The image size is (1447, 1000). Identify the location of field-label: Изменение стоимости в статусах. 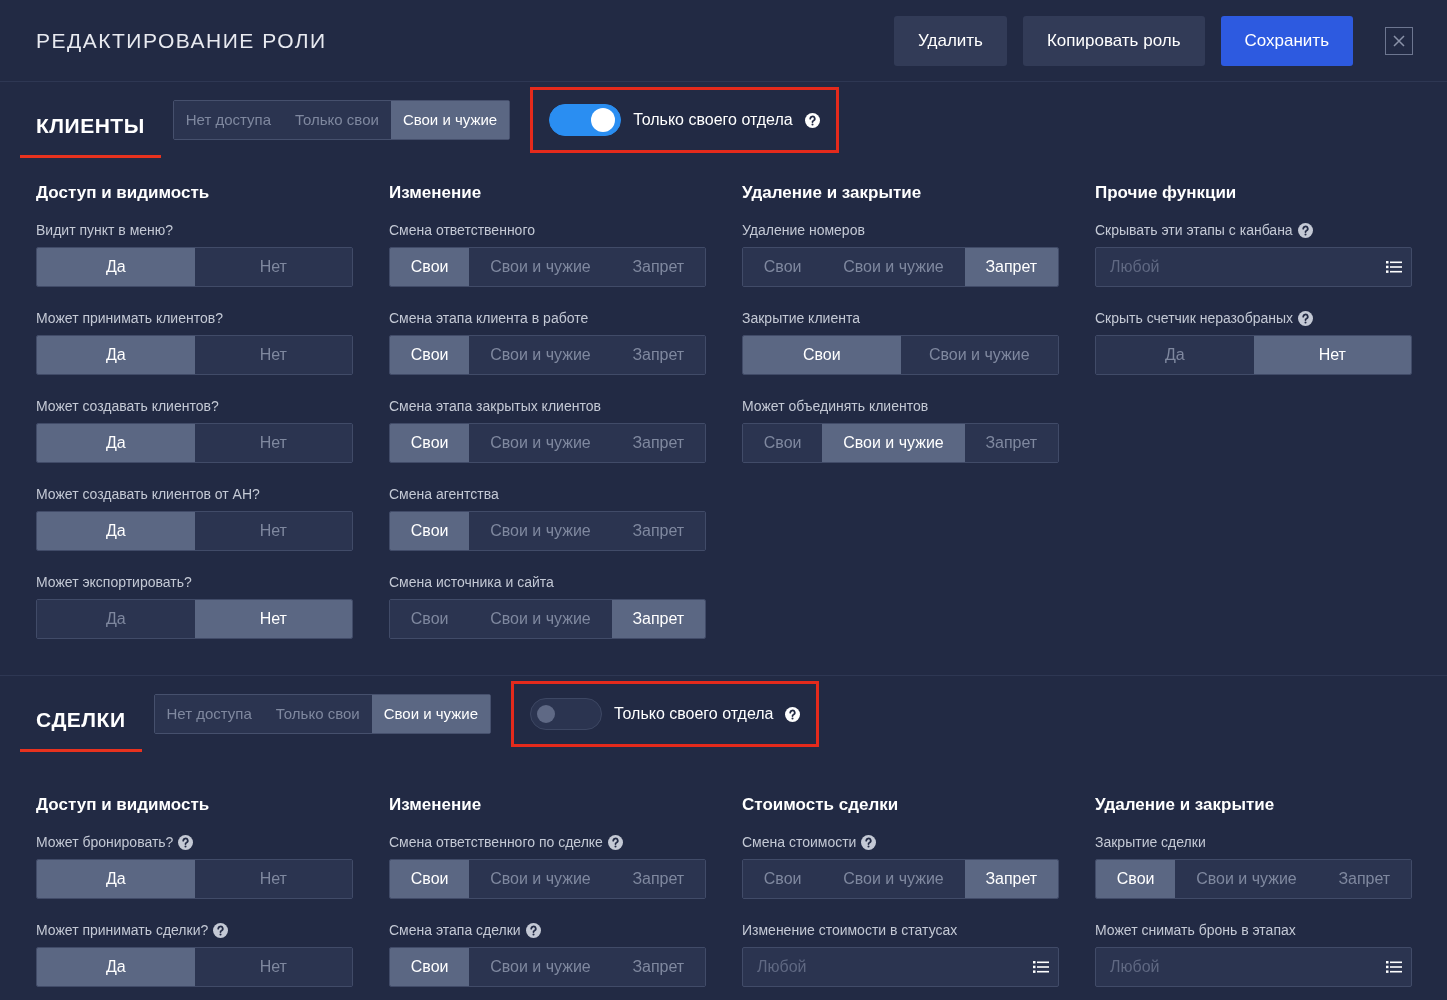
(850, 930).